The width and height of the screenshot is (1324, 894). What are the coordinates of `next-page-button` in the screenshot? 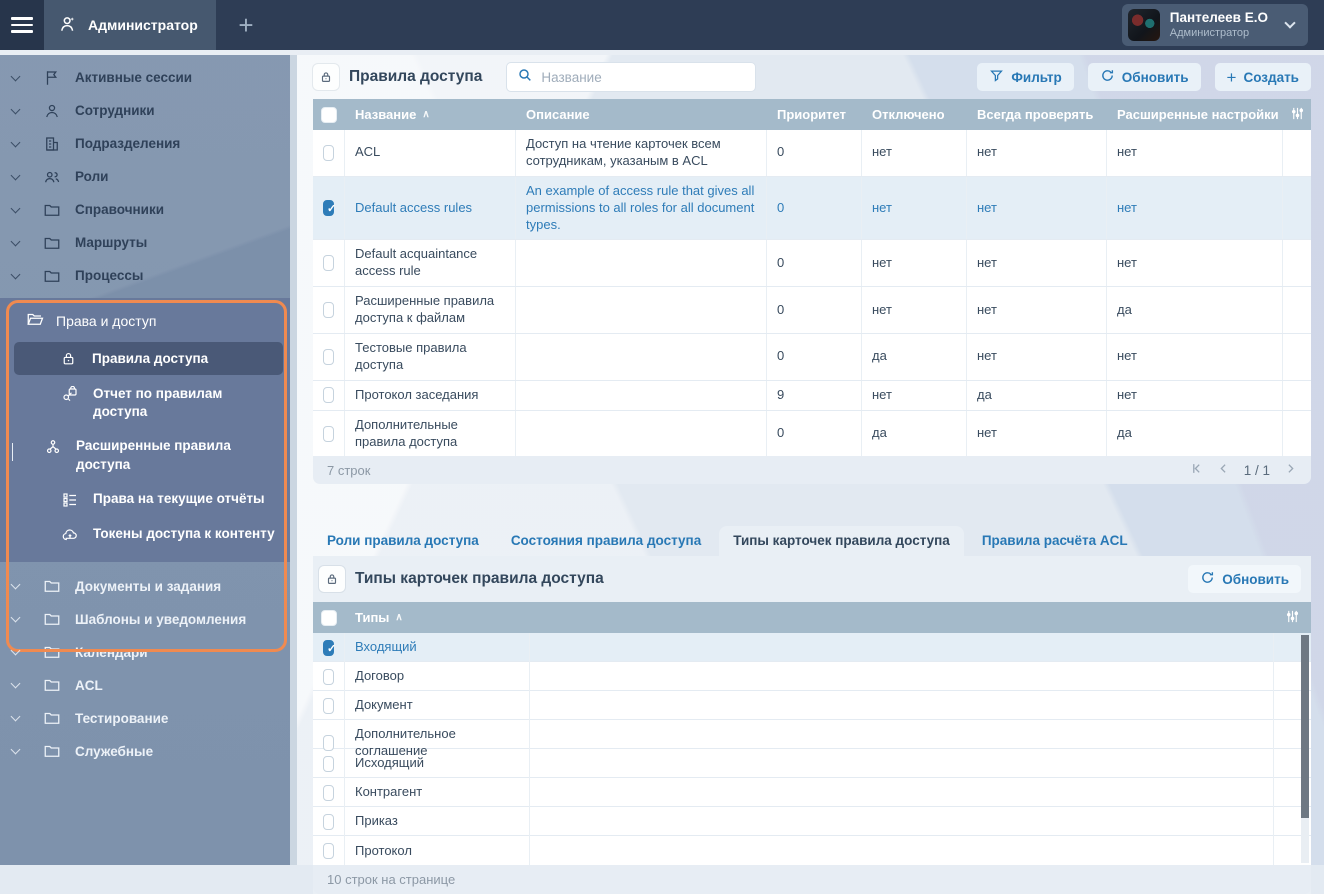 It's located at (1290, 470).